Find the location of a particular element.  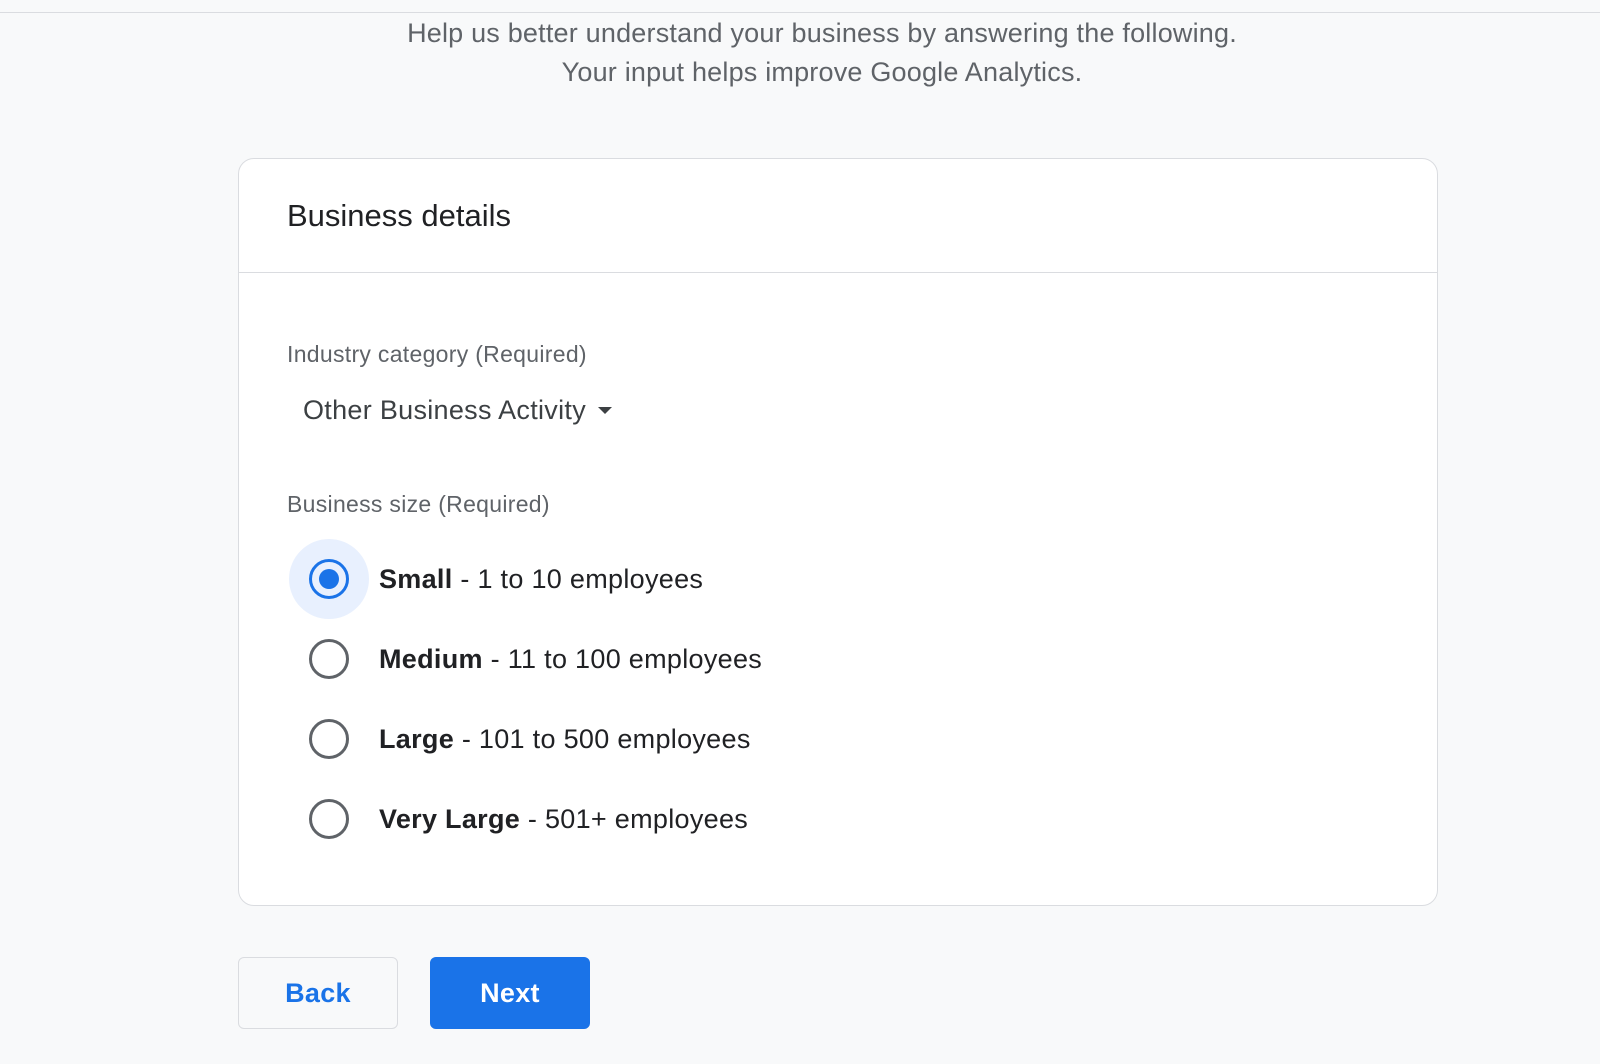

radio-option-label: Small - 1 to 10 employees is located at coordinates (541, 579).